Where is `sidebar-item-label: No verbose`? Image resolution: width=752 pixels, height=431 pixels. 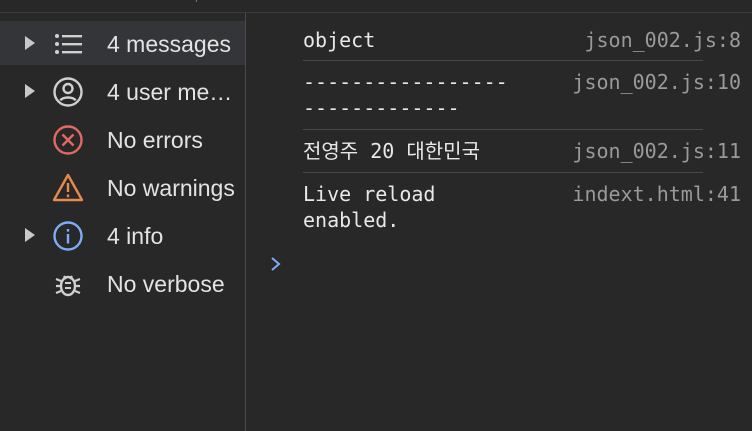
sidebar-item-label: No verbose is located at coordinates (166, 284).